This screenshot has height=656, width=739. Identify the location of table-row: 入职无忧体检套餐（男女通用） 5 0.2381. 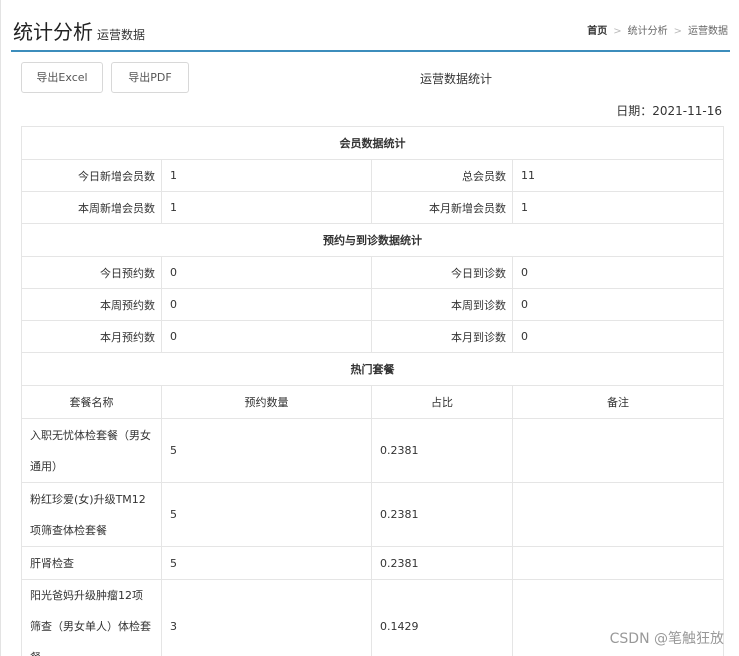
(372, 450).